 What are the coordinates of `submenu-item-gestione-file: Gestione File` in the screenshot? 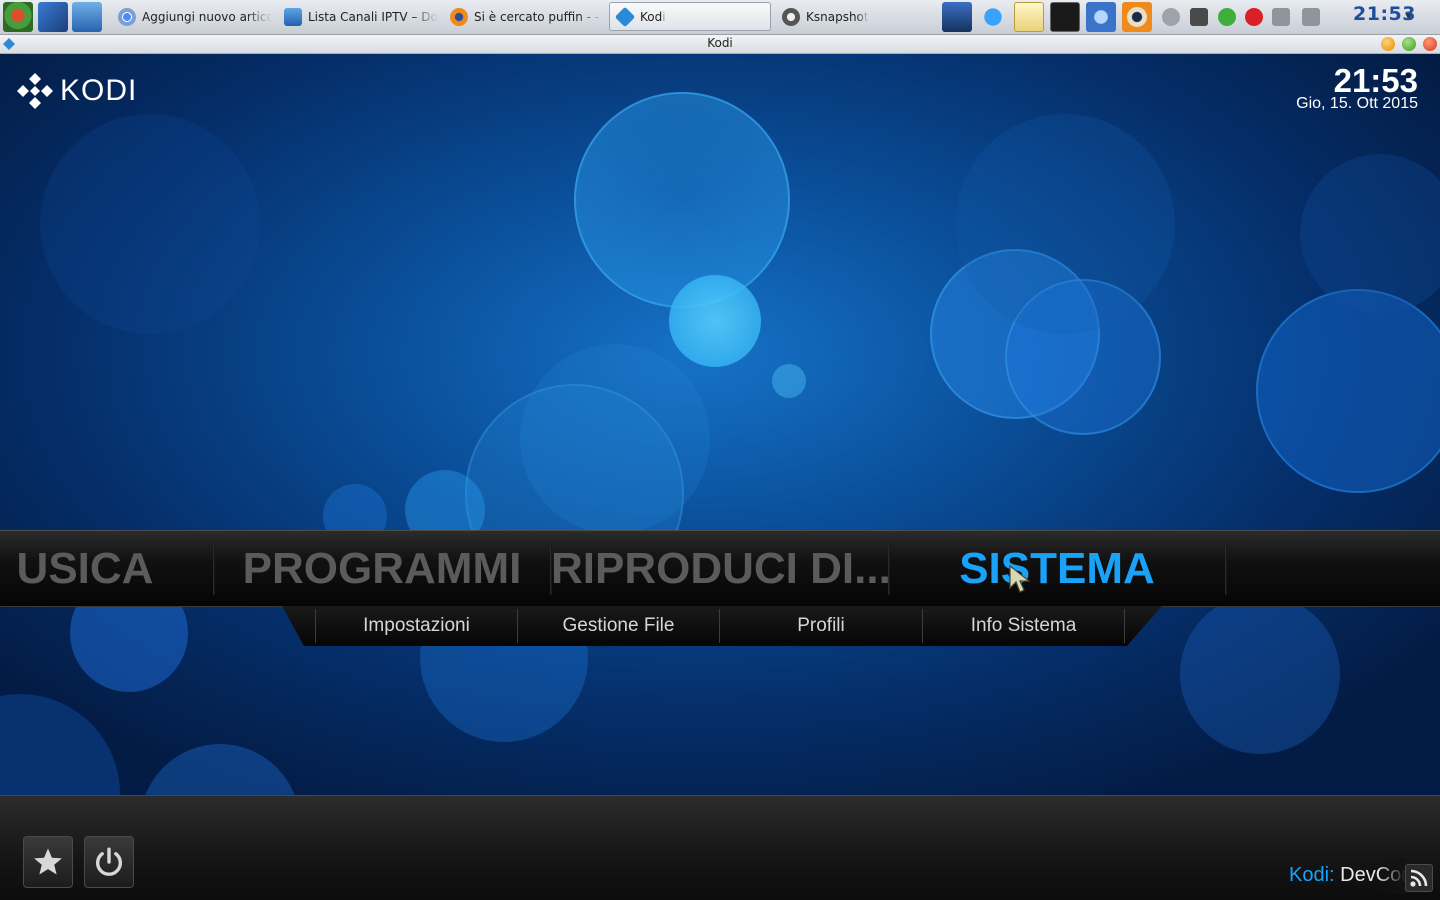 It's located at (618, 626).